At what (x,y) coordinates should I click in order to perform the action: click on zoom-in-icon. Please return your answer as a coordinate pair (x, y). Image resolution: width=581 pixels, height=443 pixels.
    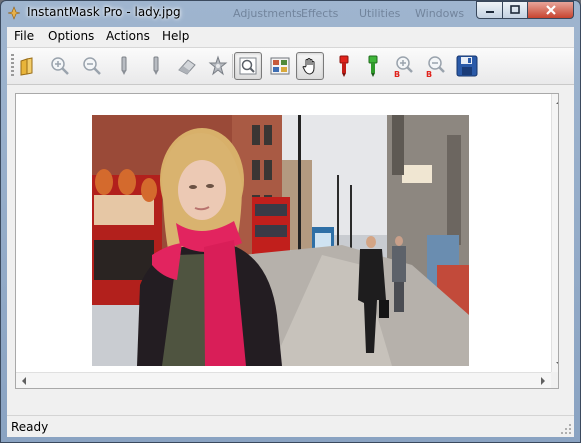
    Looking at the image, I should click on (60, 66).